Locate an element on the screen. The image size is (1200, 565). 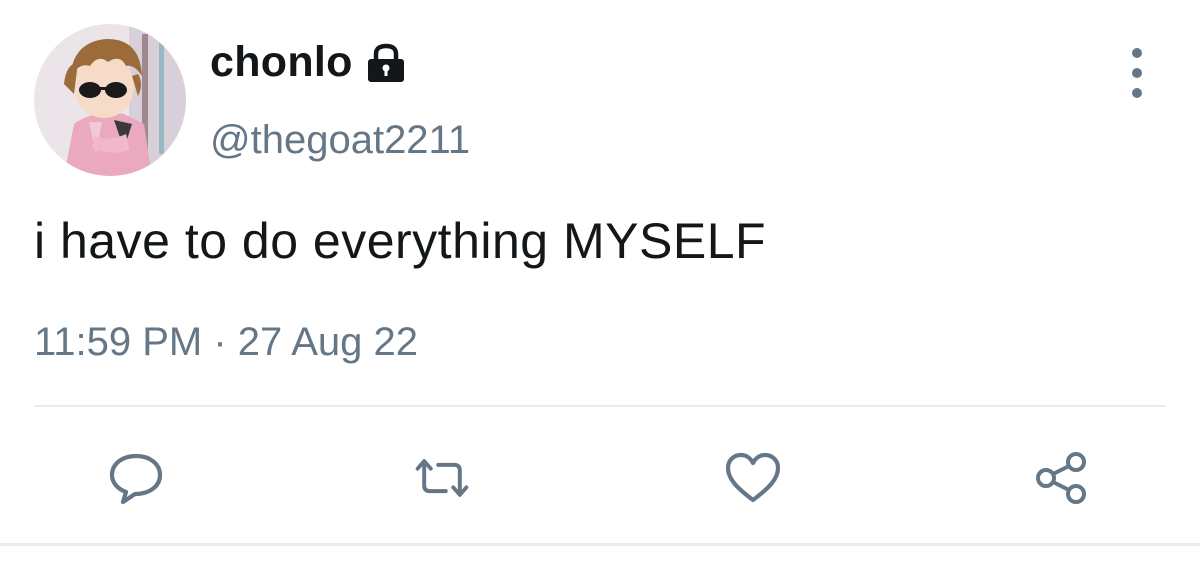
user-handle: @thegoat2211 is located at coordinates (340, 140).